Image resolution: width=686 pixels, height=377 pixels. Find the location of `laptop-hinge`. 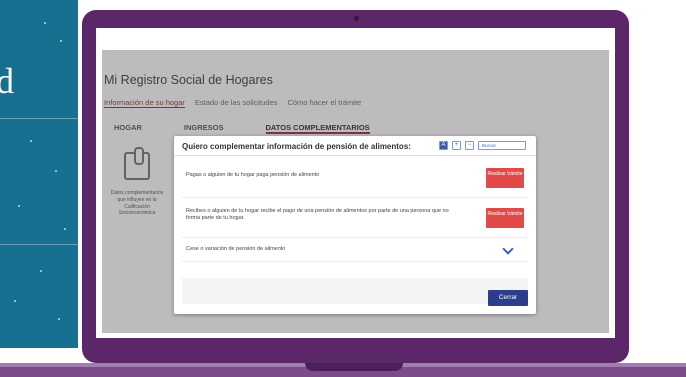

laptop-hinge is located at coordinates (354, 367).